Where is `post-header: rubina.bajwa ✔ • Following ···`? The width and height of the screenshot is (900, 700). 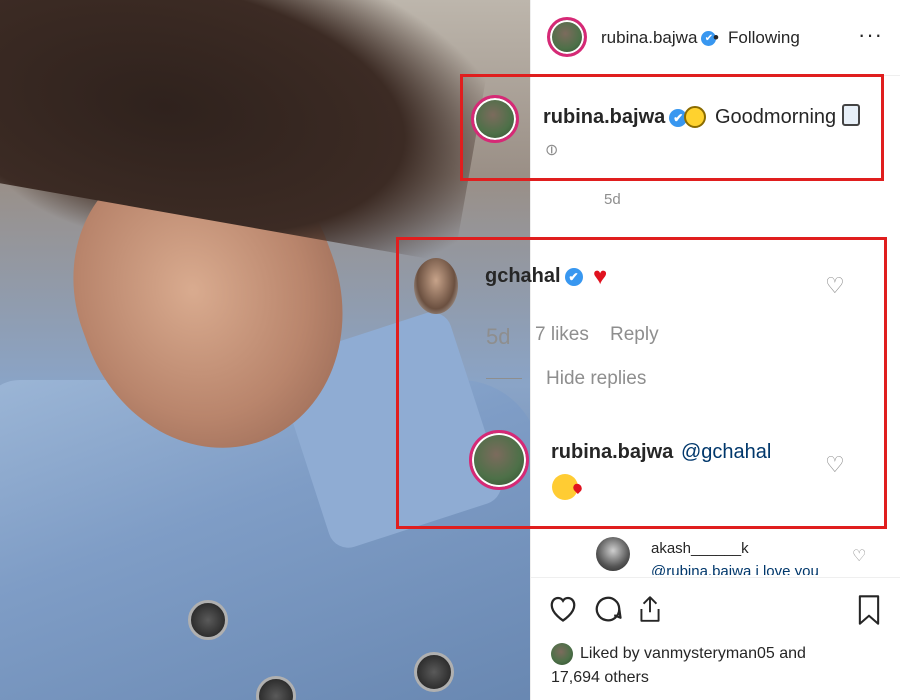 post-header: rubina.bajwa ✔ • Following ··· is located at coordinates (715, 38).